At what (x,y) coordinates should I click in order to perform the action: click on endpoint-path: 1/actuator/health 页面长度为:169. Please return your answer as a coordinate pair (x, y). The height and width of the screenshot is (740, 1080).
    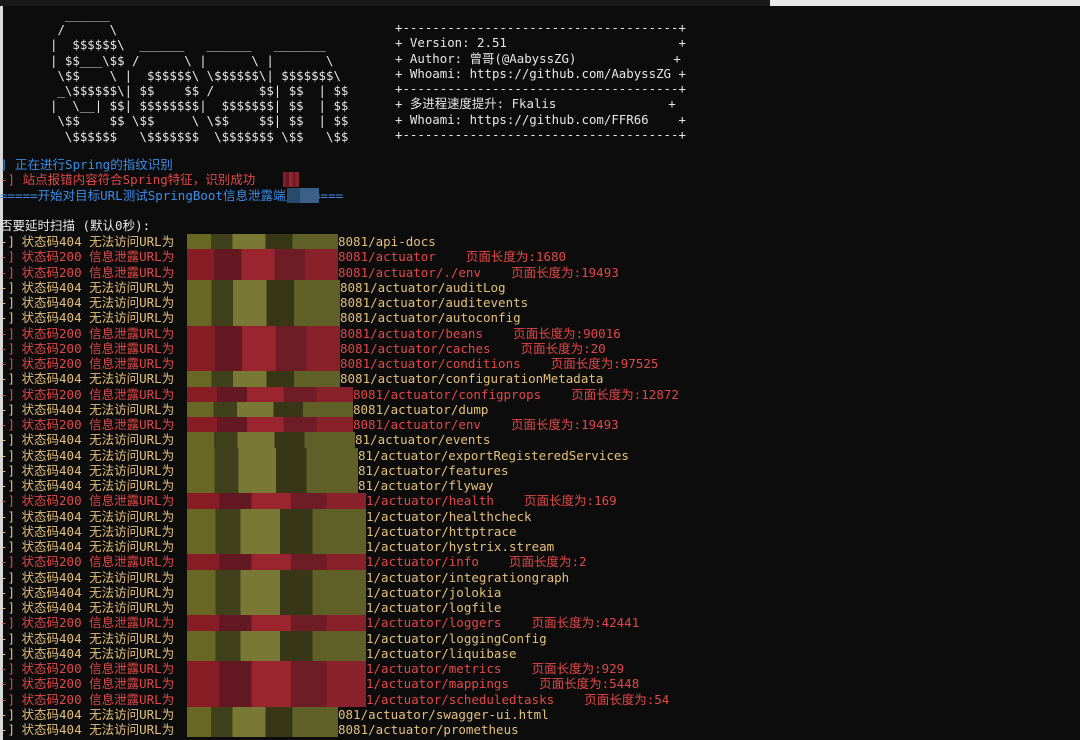
    Looking at the image, I should click on (491, 501).